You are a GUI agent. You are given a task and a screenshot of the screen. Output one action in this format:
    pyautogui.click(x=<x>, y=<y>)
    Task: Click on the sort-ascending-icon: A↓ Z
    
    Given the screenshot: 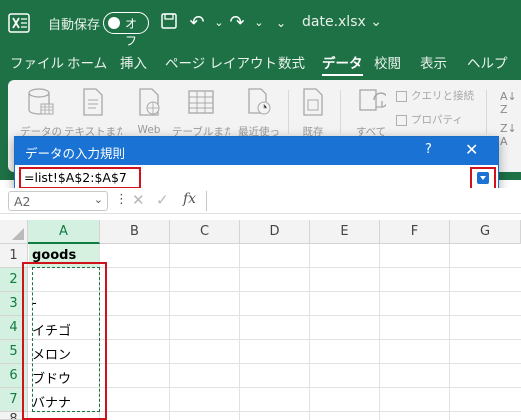 What is the action you would take?
    pyautogui.click(x=508, y=103)
    